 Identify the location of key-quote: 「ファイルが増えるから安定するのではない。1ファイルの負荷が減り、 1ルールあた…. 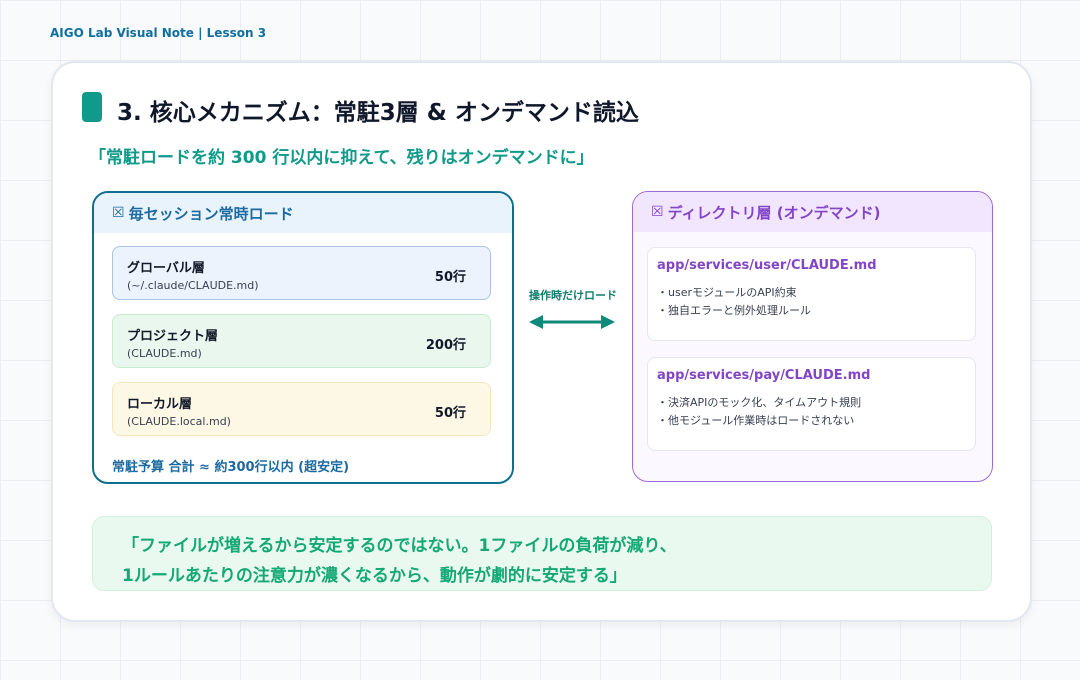
(542, 553).